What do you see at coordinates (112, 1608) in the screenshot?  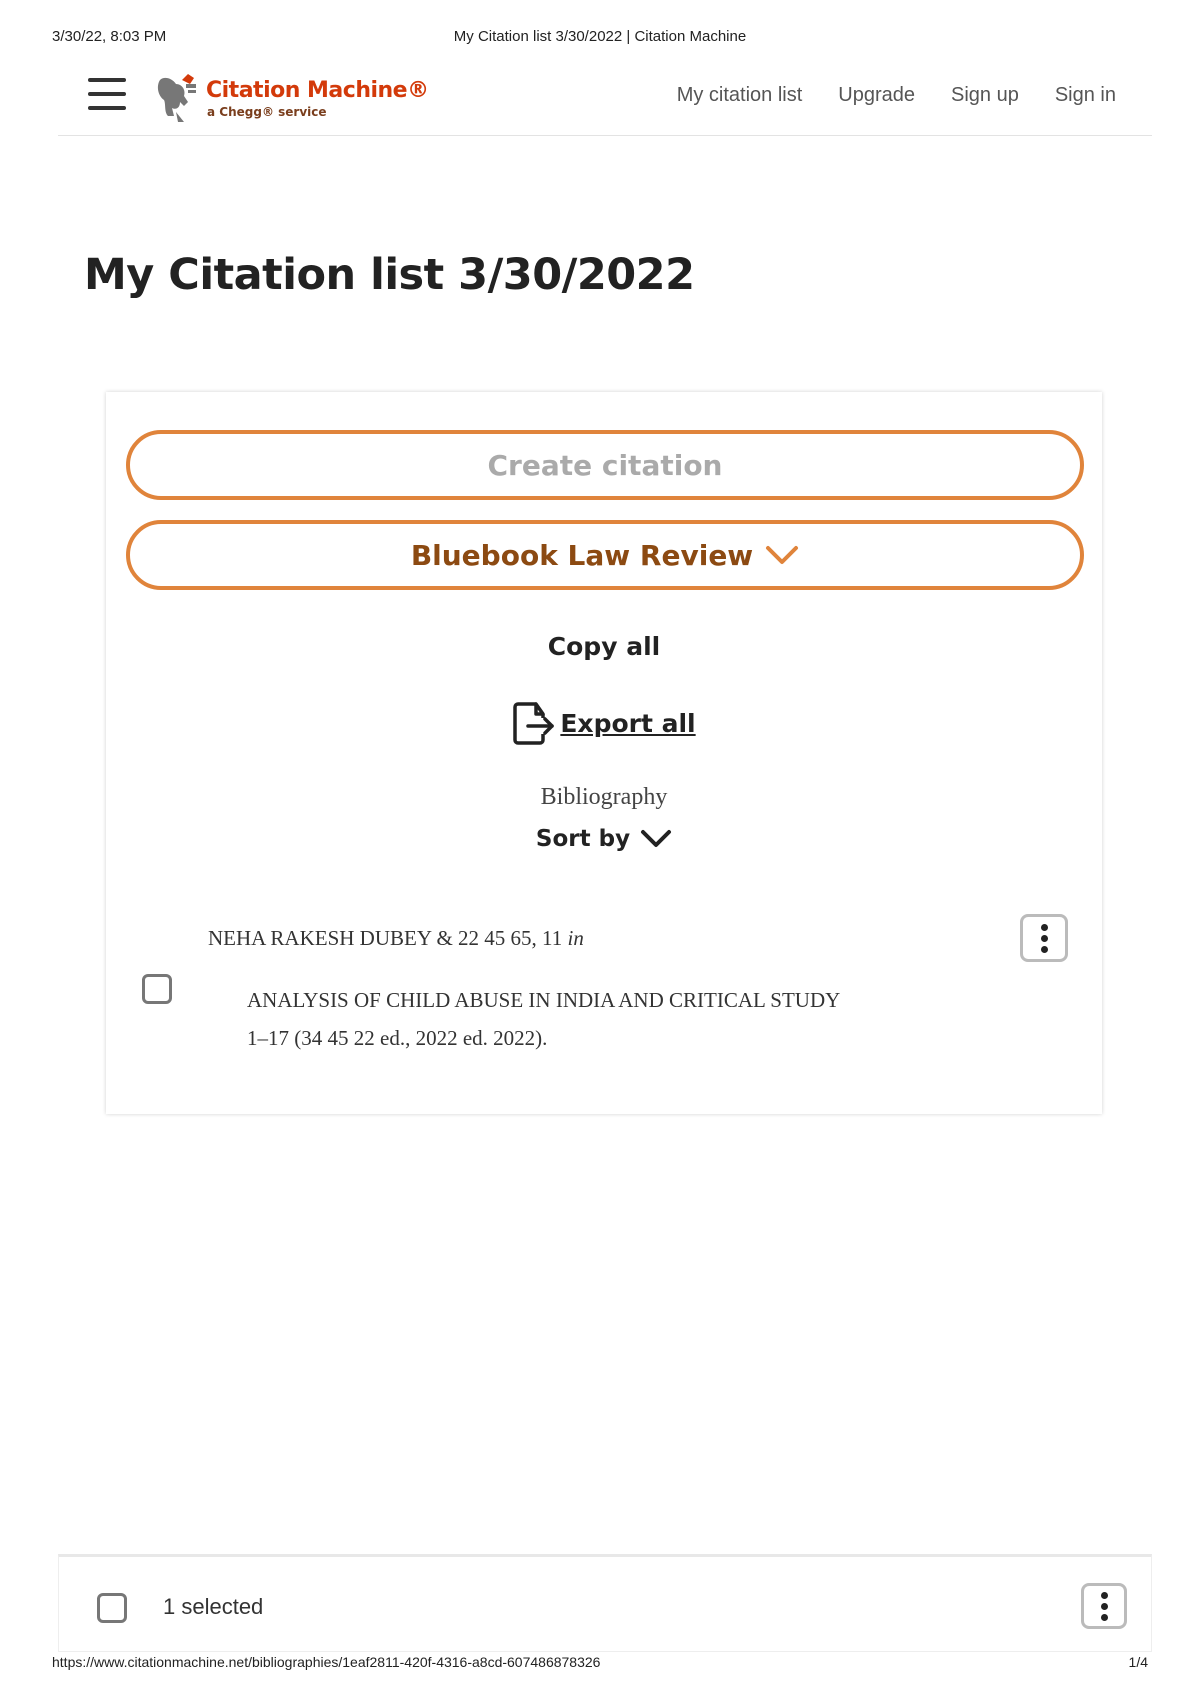 I see `select-all-checkbox` at bounding box center [112, 1608].